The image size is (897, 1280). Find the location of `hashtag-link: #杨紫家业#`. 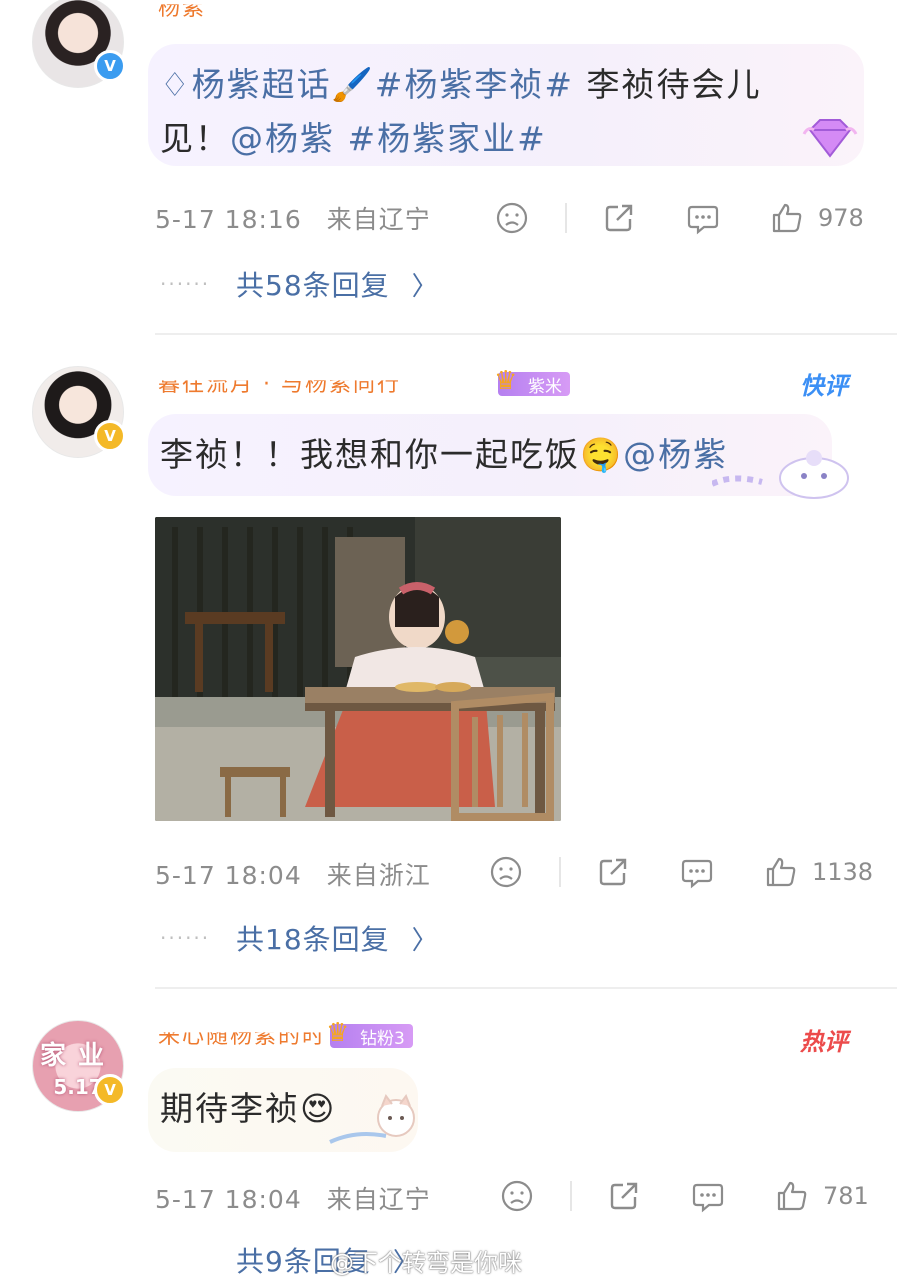

hashtag-link: #杨紫家业# is located at coordinates (447, 138).